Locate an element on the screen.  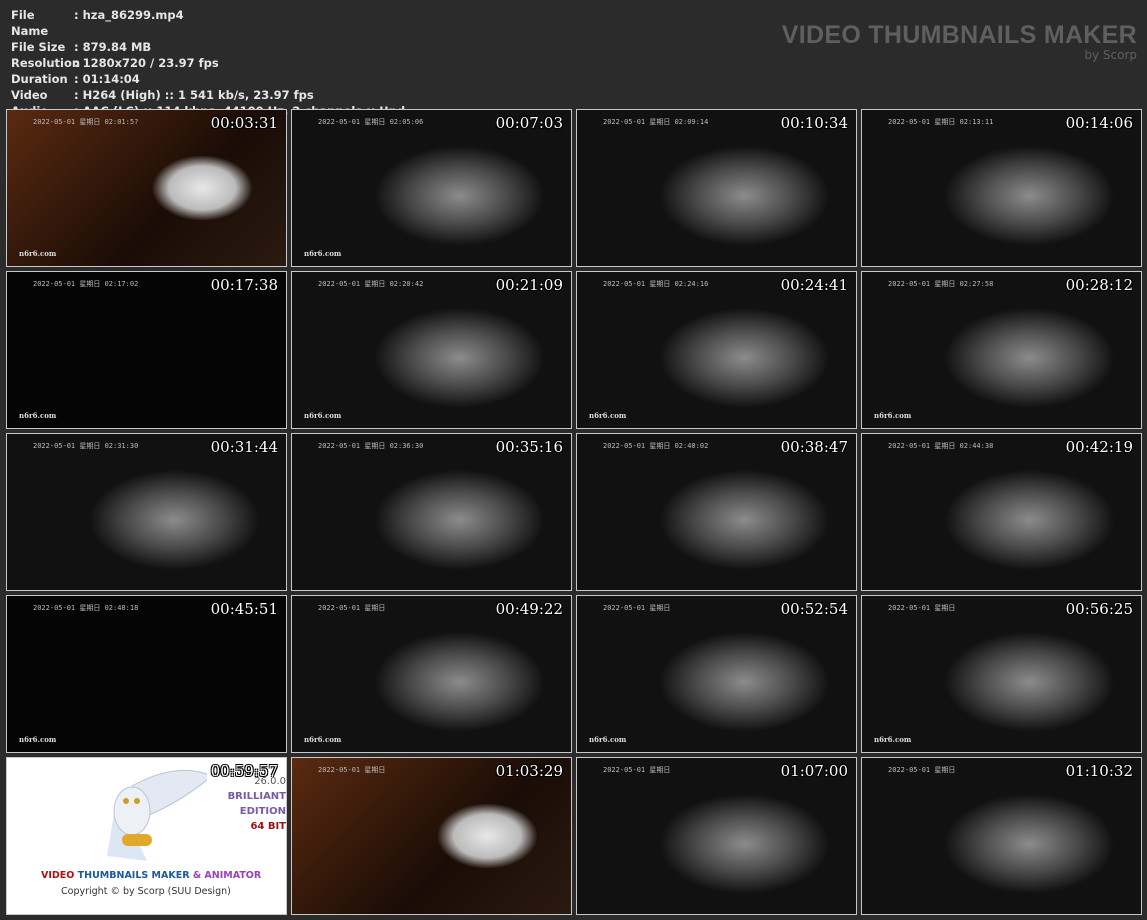
thumbnail-timecode: 00:10:34 is located at coordinates (814, 123).